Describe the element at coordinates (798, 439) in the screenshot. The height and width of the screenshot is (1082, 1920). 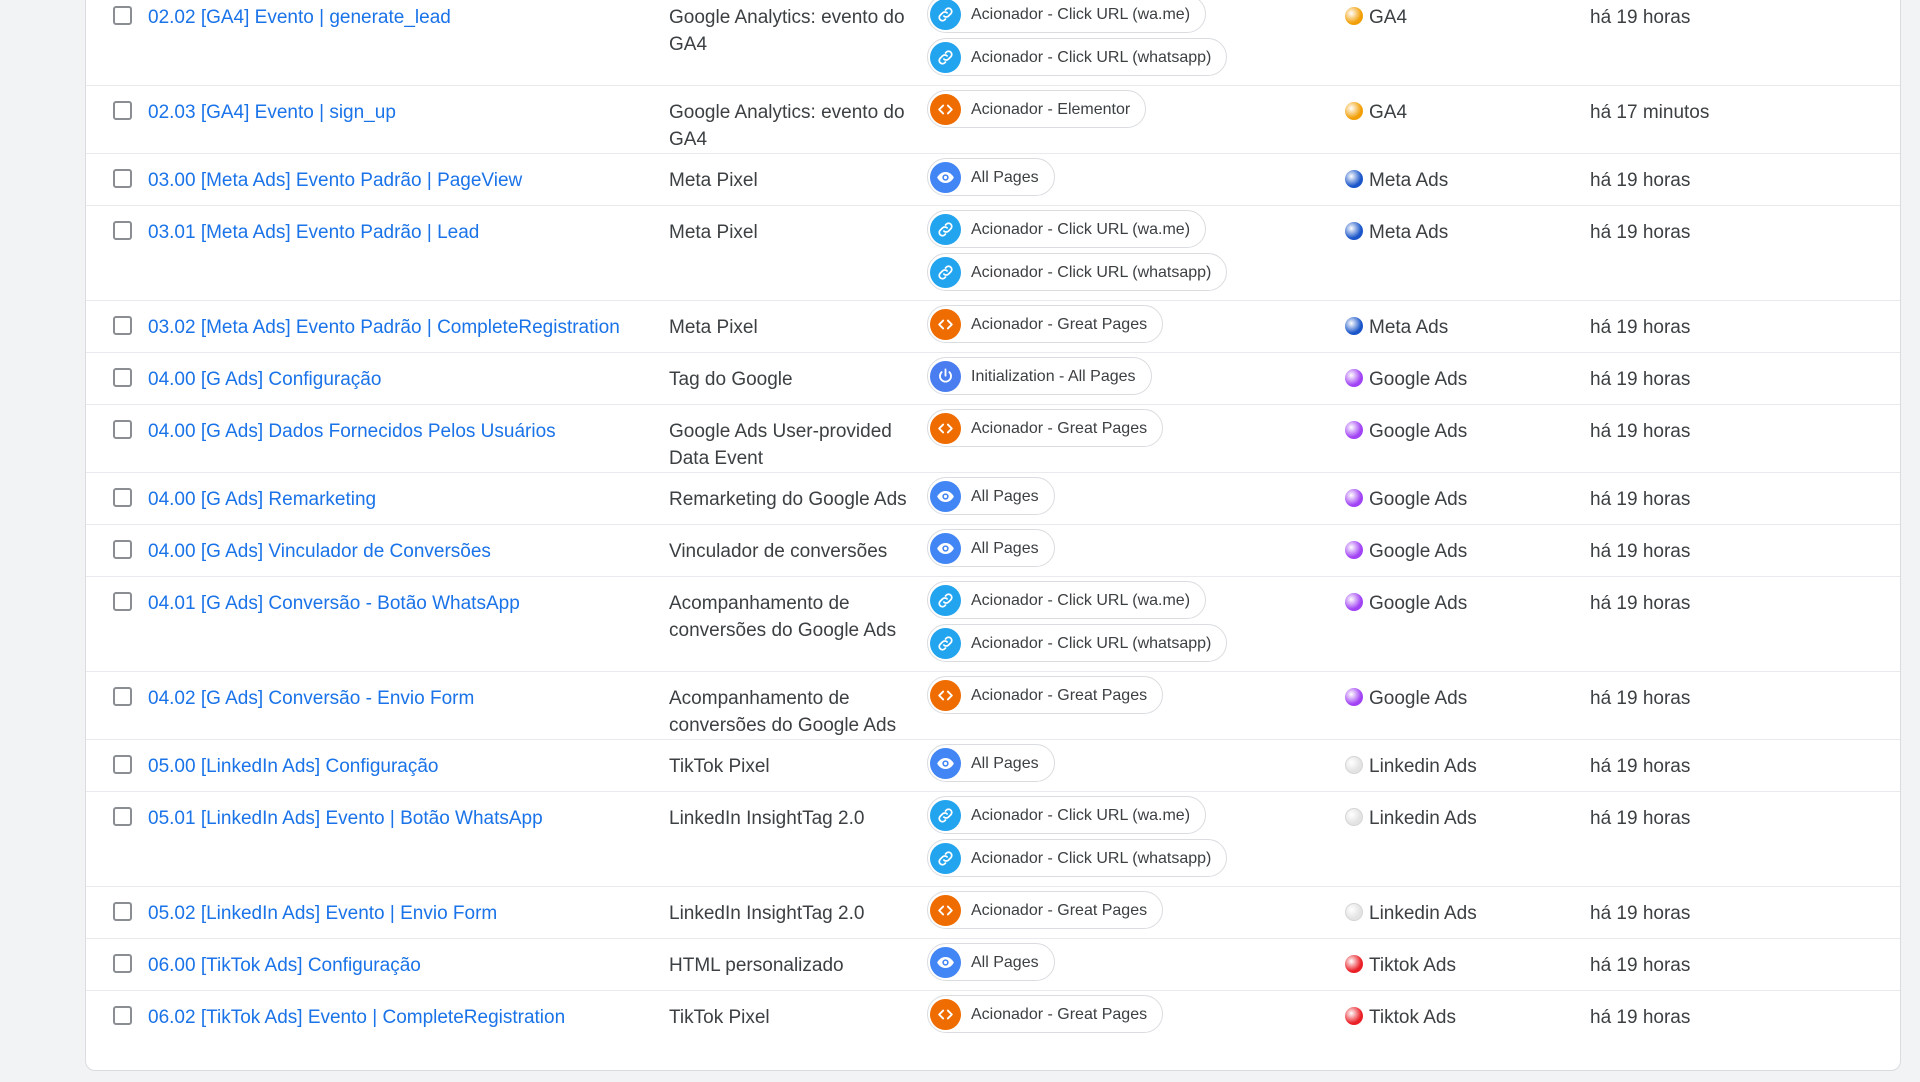
I see `tag-type-cell: Google Ads User-provided Data Event` at that location.